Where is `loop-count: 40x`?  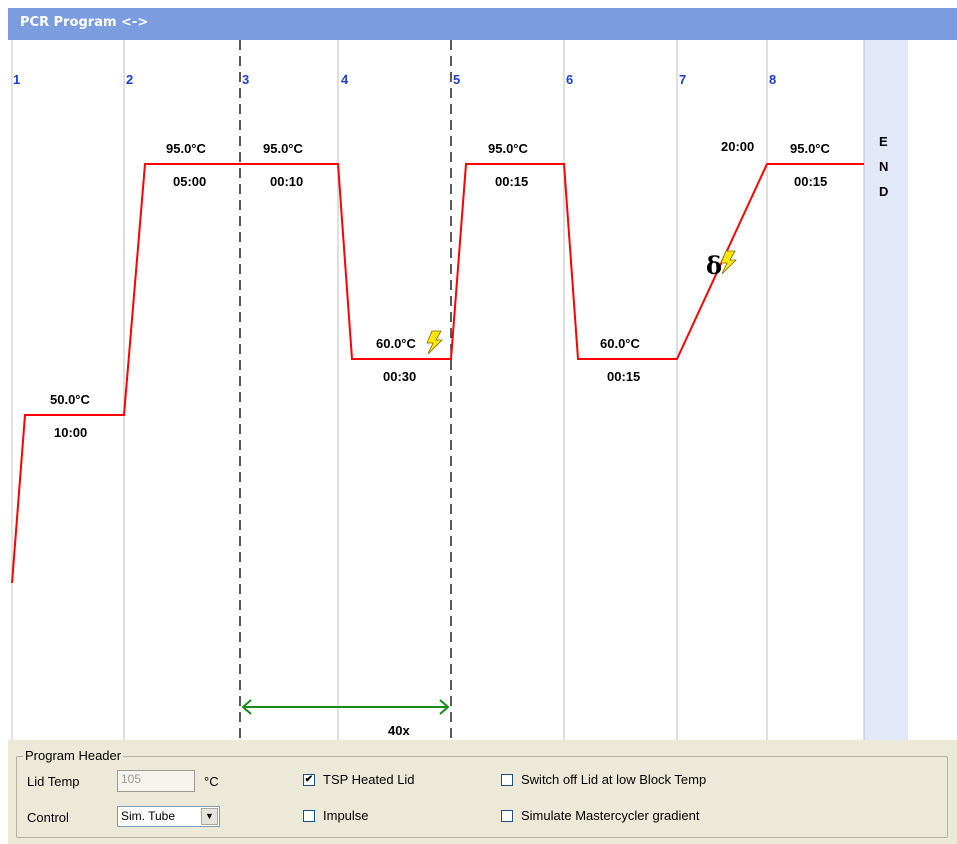
loop-count: 40x is located at coordinates (399, 730).